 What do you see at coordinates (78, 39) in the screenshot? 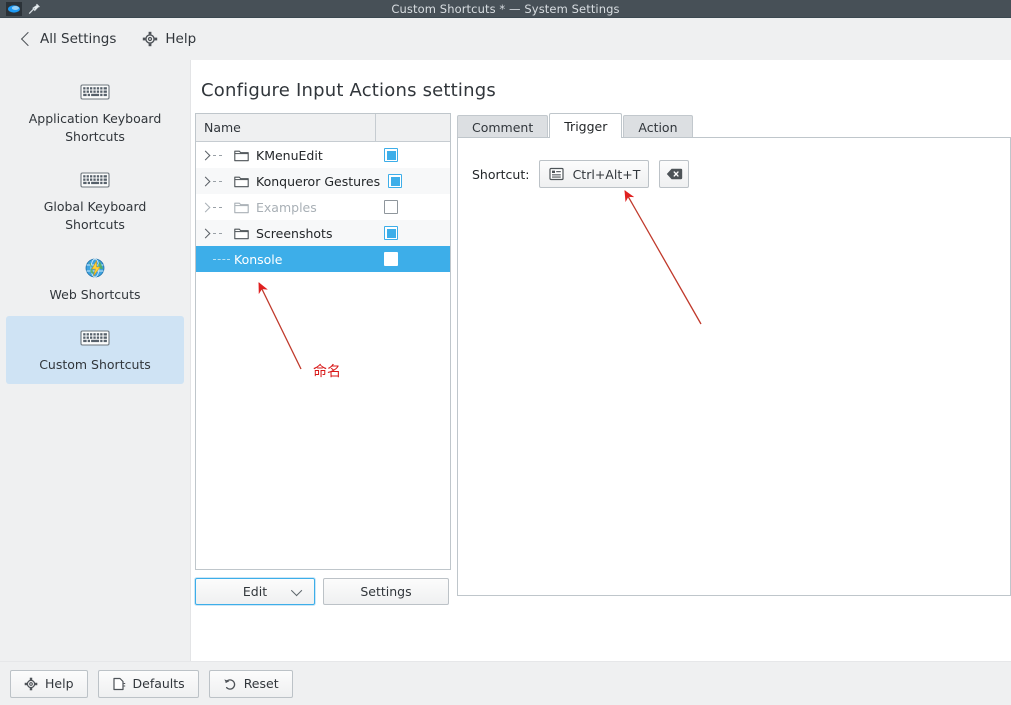
I see `all-settings-label: All Settings` at bounding box center [78, 39].